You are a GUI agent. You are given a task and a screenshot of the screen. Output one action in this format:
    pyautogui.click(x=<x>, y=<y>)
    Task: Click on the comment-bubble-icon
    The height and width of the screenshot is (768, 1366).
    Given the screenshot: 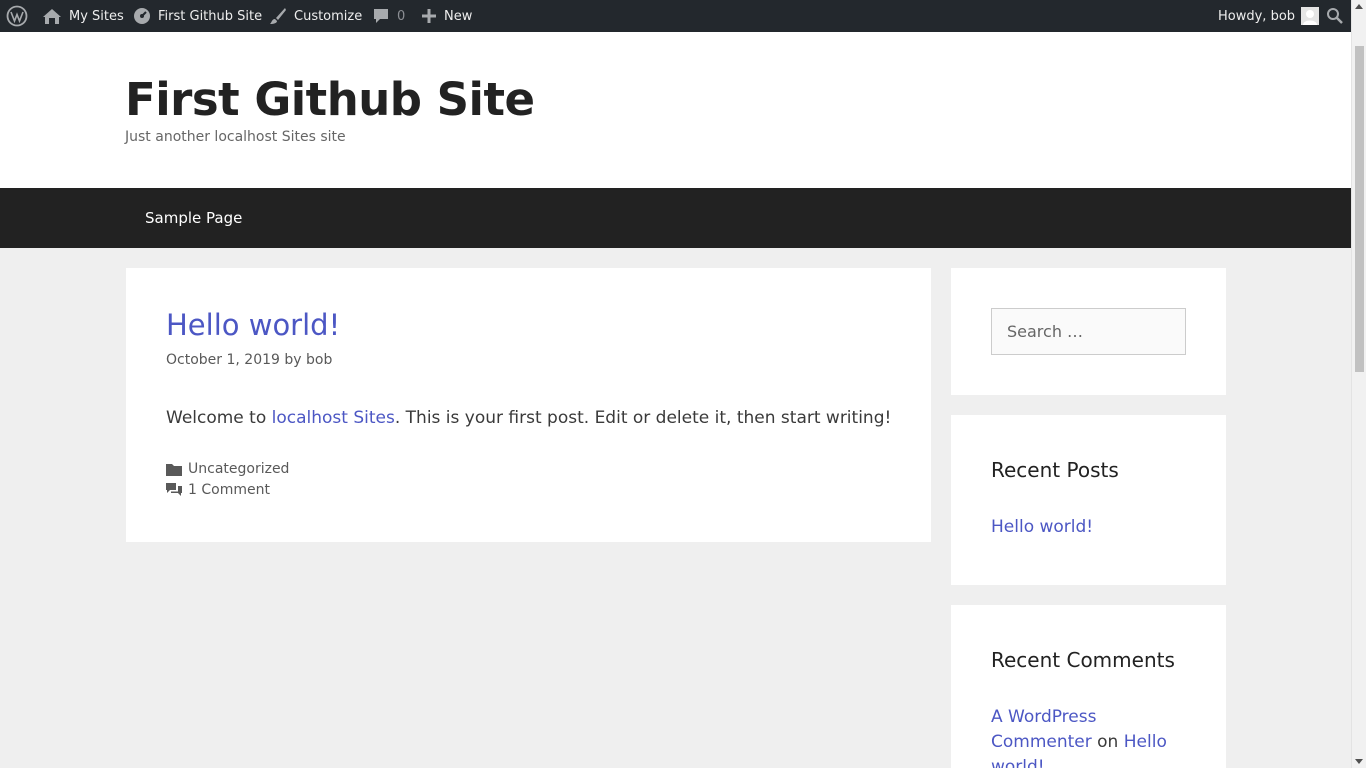 What is the action you would take?
    pyautogui.click(x=381, y=16)
    